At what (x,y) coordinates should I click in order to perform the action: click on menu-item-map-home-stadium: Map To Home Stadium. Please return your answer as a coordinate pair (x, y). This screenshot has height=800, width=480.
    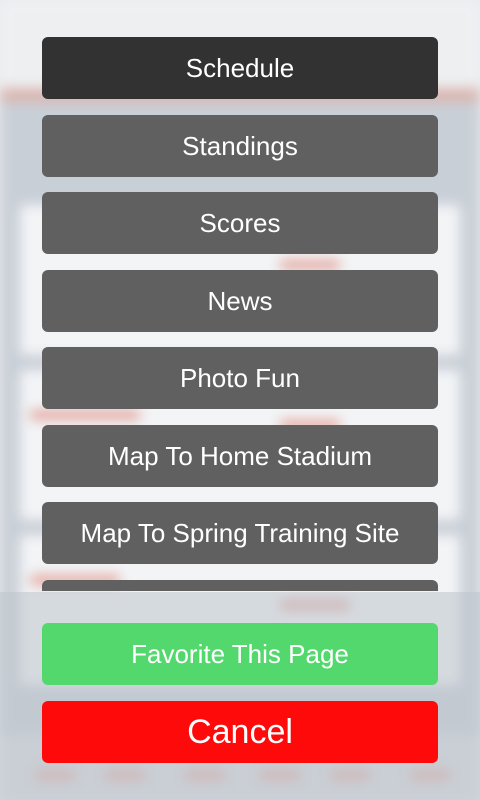
    Looking at the image, I should click on (240, 456).